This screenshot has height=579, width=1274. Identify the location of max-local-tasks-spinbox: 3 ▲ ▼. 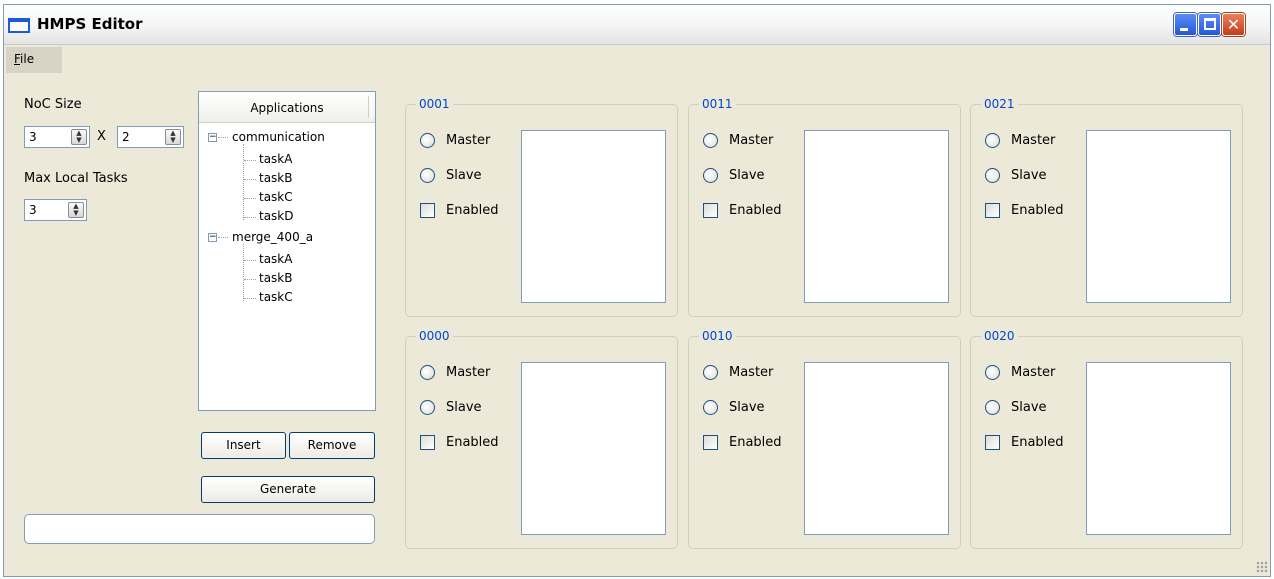
(55, 210).